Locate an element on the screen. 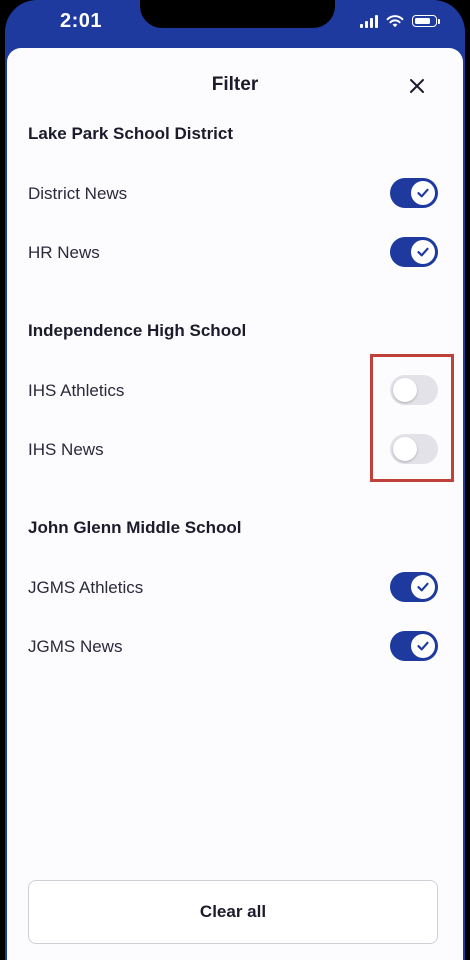 The image size is (470, 960). filter-row-district-news: District News is located at coordinates (234, 194).